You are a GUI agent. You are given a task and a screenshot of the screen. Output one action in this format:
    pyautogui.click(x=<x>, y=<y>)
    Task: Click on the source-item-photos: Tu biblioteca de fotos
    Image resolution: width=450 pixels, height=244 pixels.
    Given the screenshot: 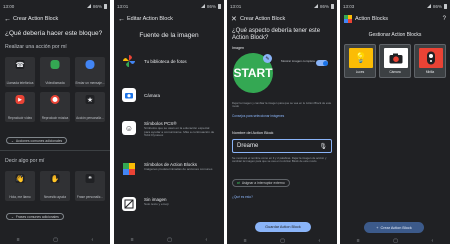 What is the action you would take?
    pyautogui.click(x=169, y=61)
    